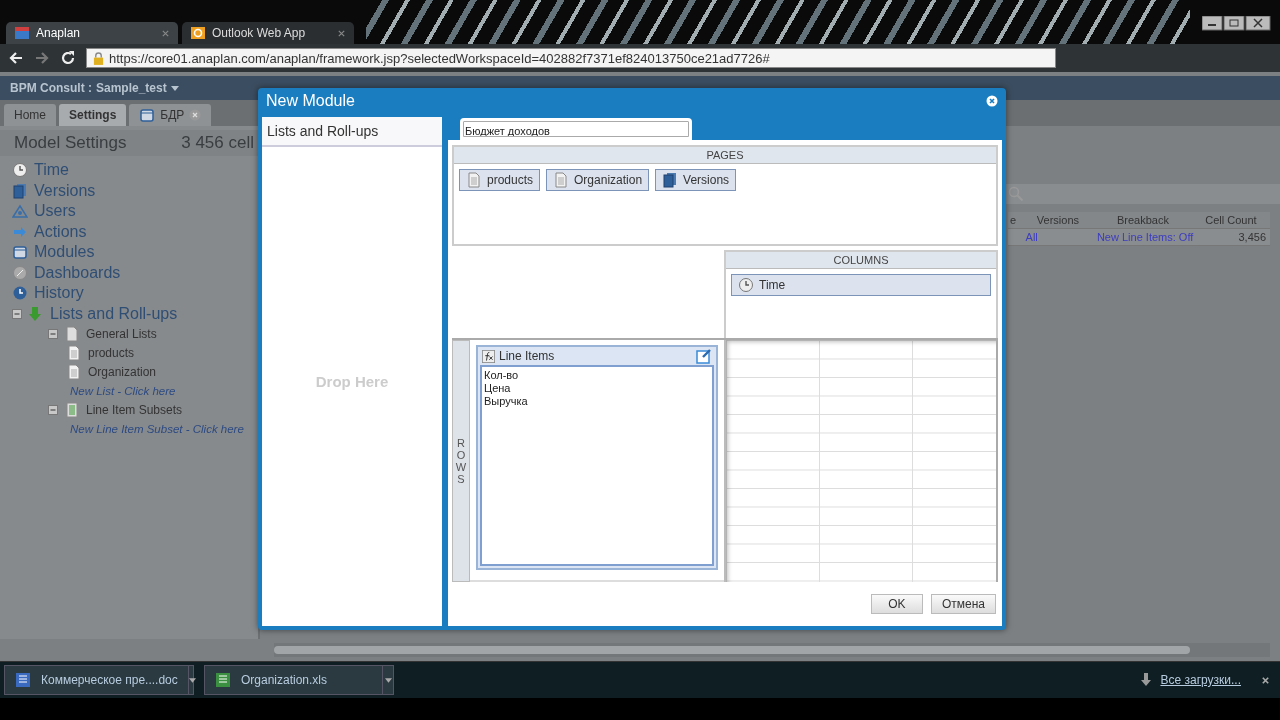  I want to click on dimension-chip: Organization, so click(598, 180).